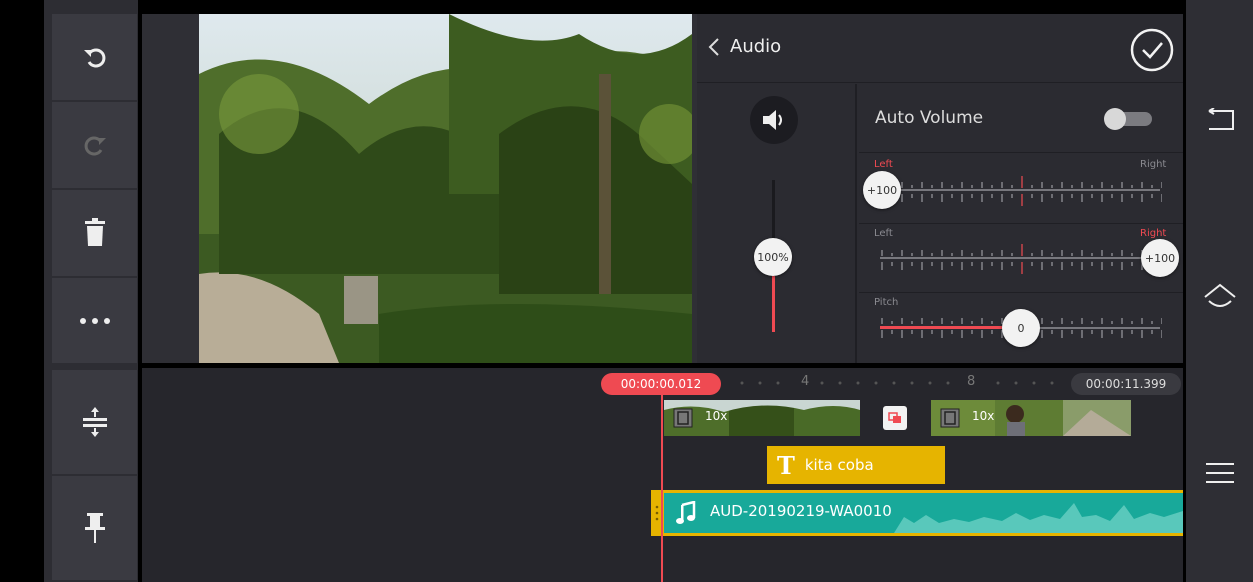 The height and width of the screenshot is (582, 1253). I want to click on pan1-knob: +100, so click(882, 190).